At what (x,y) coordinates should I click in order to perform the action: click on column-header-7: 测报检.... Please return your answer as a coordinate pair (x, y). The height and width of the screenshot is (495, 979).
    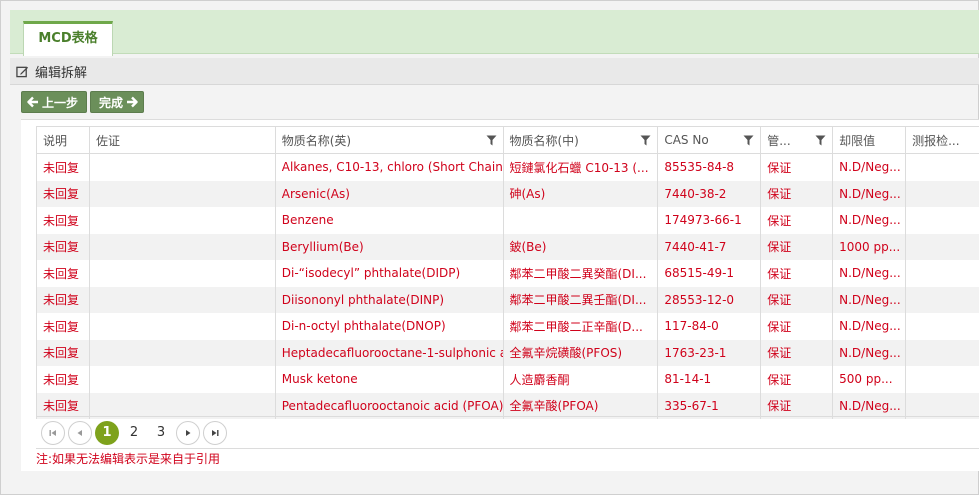
    Looking at the image, I should click on (942, 140).